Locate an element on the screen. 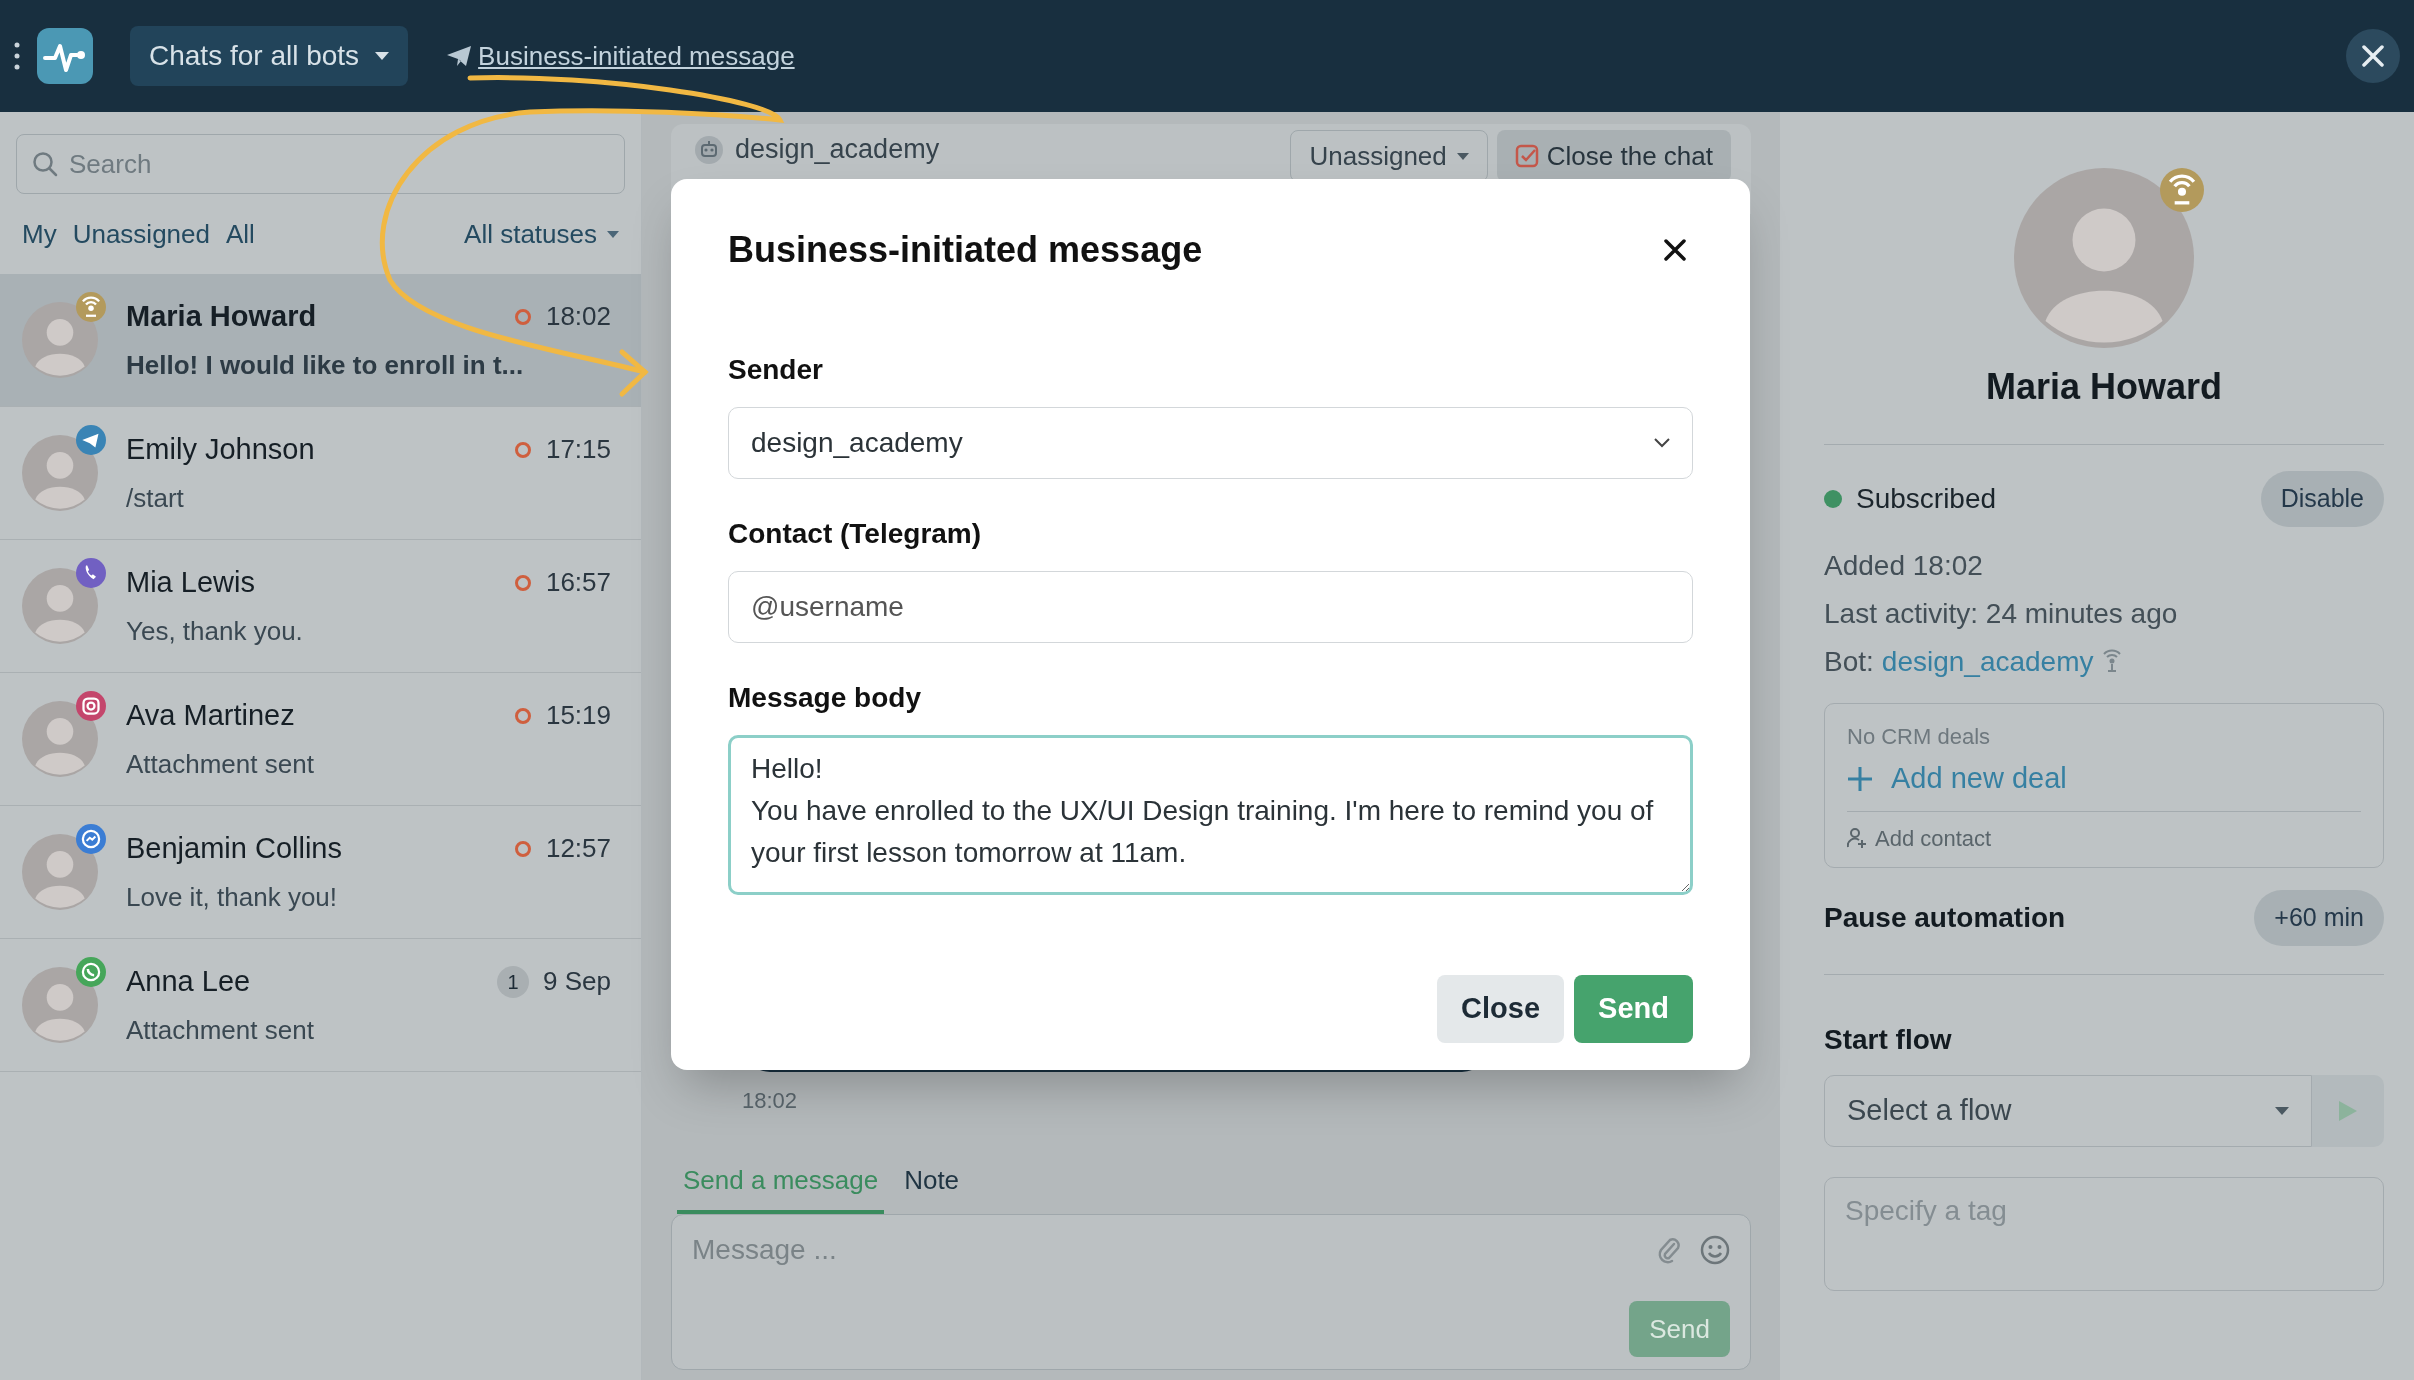  bots-dropdown: Chats for all bots is located at coordinates (269, 56).